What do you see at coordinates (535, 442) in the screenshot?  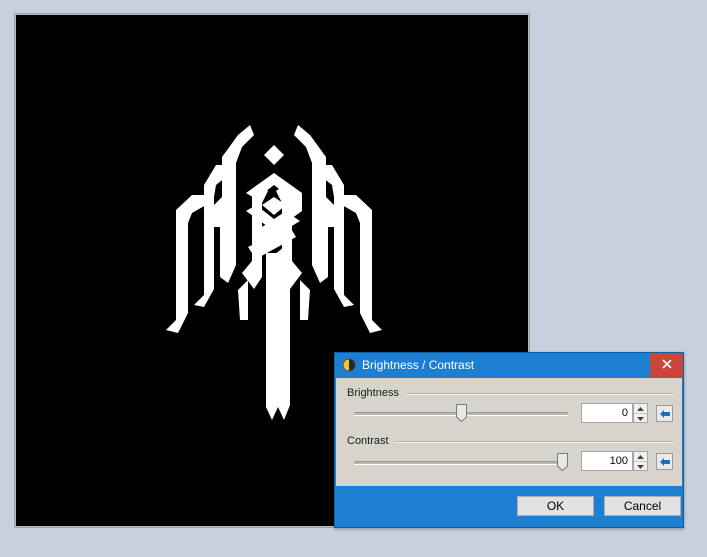 I see `contrast-divider` at bounding box center [535, 442].